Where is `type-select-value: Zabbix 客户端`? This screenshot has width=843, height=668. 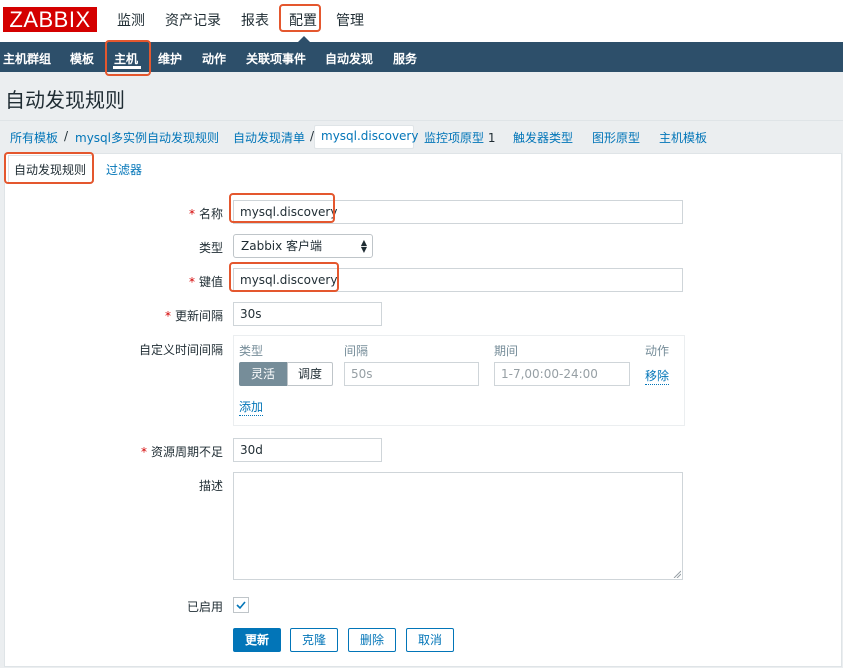
type-select-value: Zabbix 客户端 is located at coordinates (282, 246).